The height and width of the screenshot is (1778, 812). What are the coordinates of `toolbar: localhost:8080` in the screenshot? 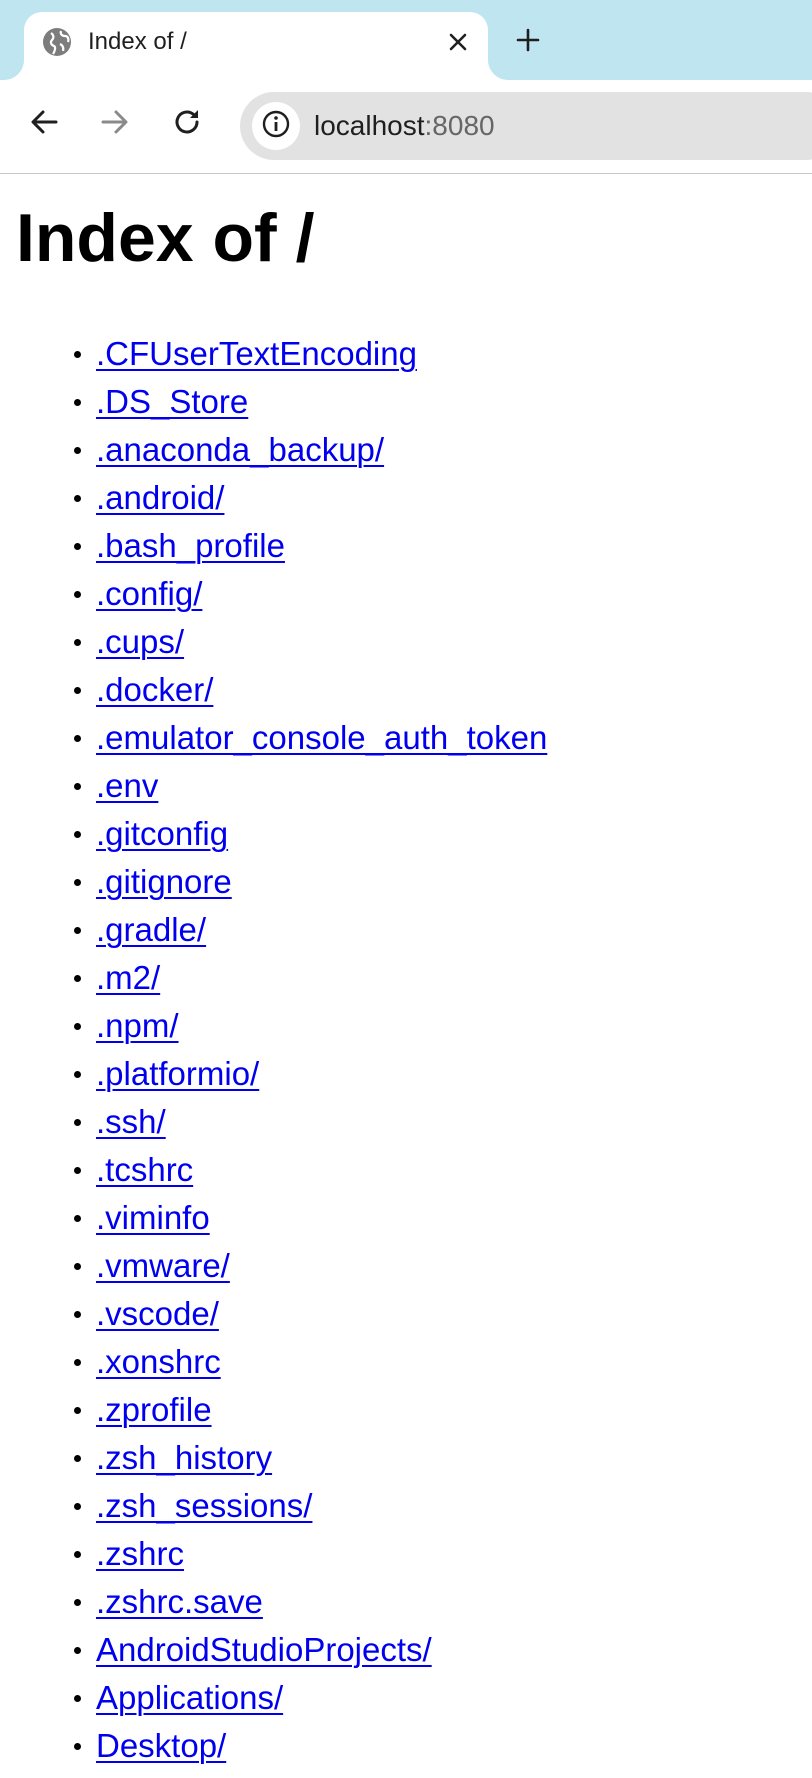 It's located at (406, 127).